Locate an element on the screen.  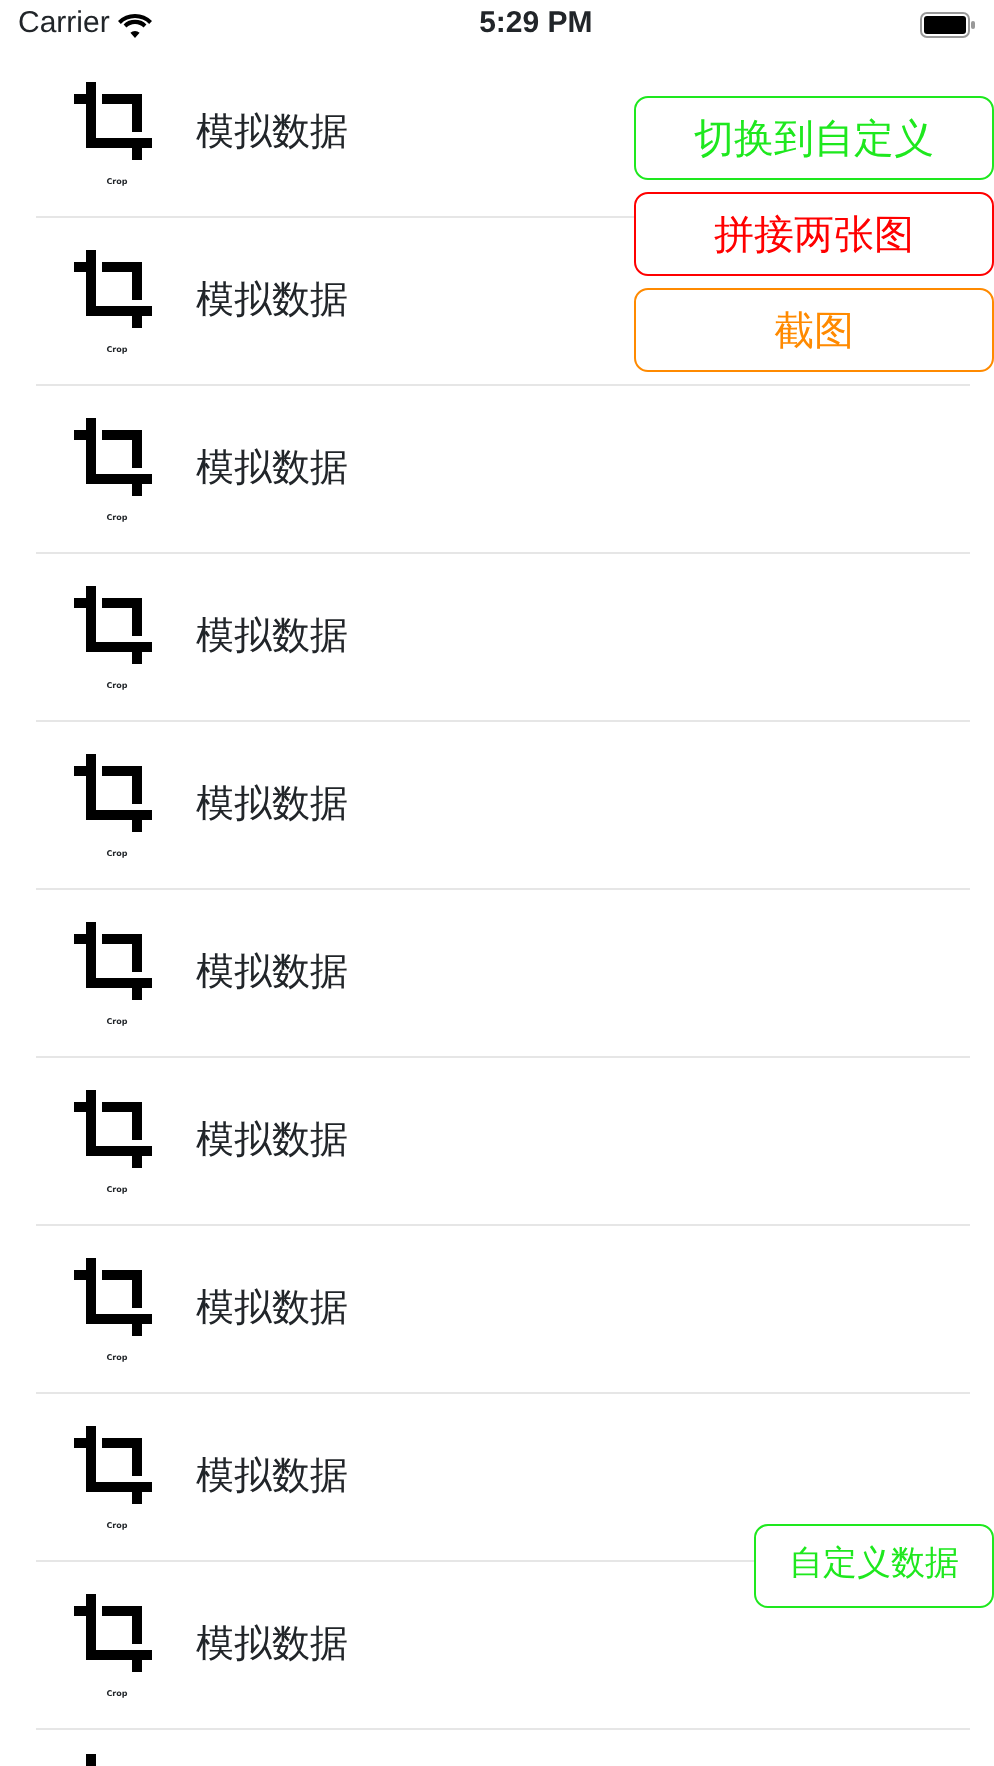
action-button: 截图 is located at coordinates (814, 330).